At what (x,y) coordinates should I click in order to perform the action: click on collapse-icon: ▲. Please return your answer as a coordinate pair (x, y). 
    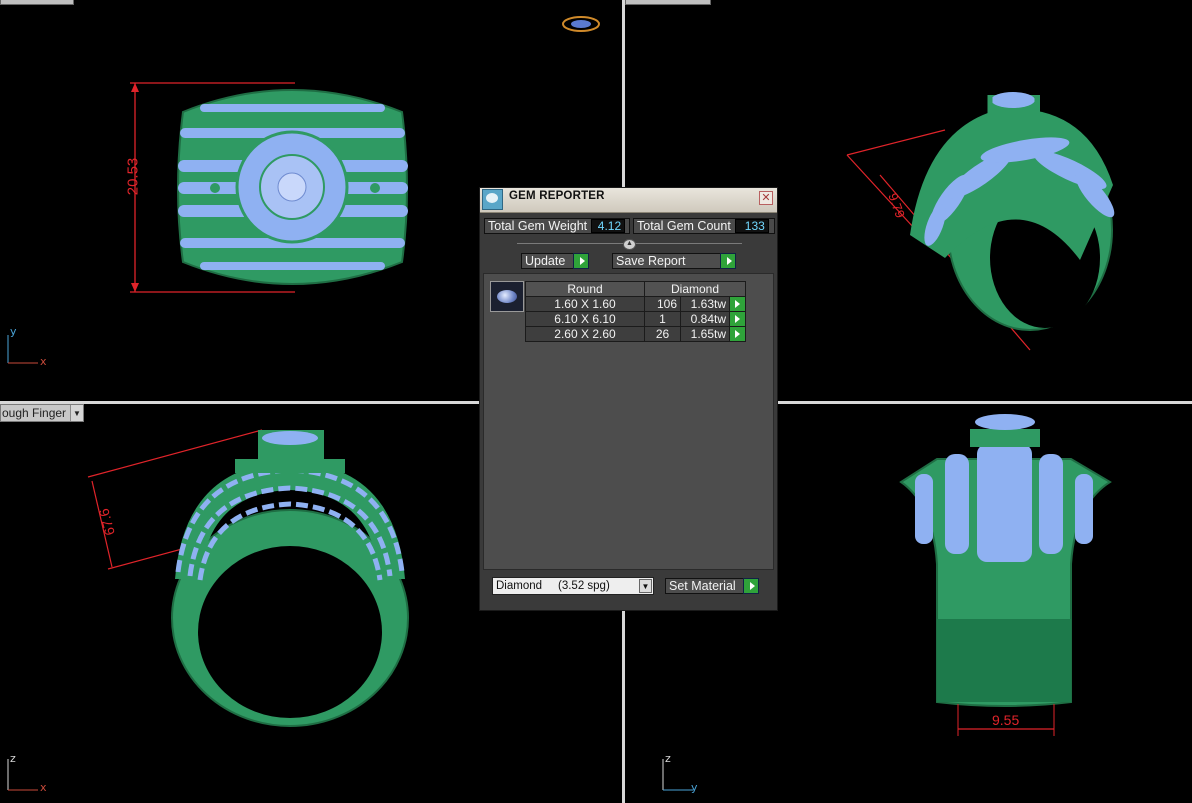
    Looking at the image, I should click on (629, 244).